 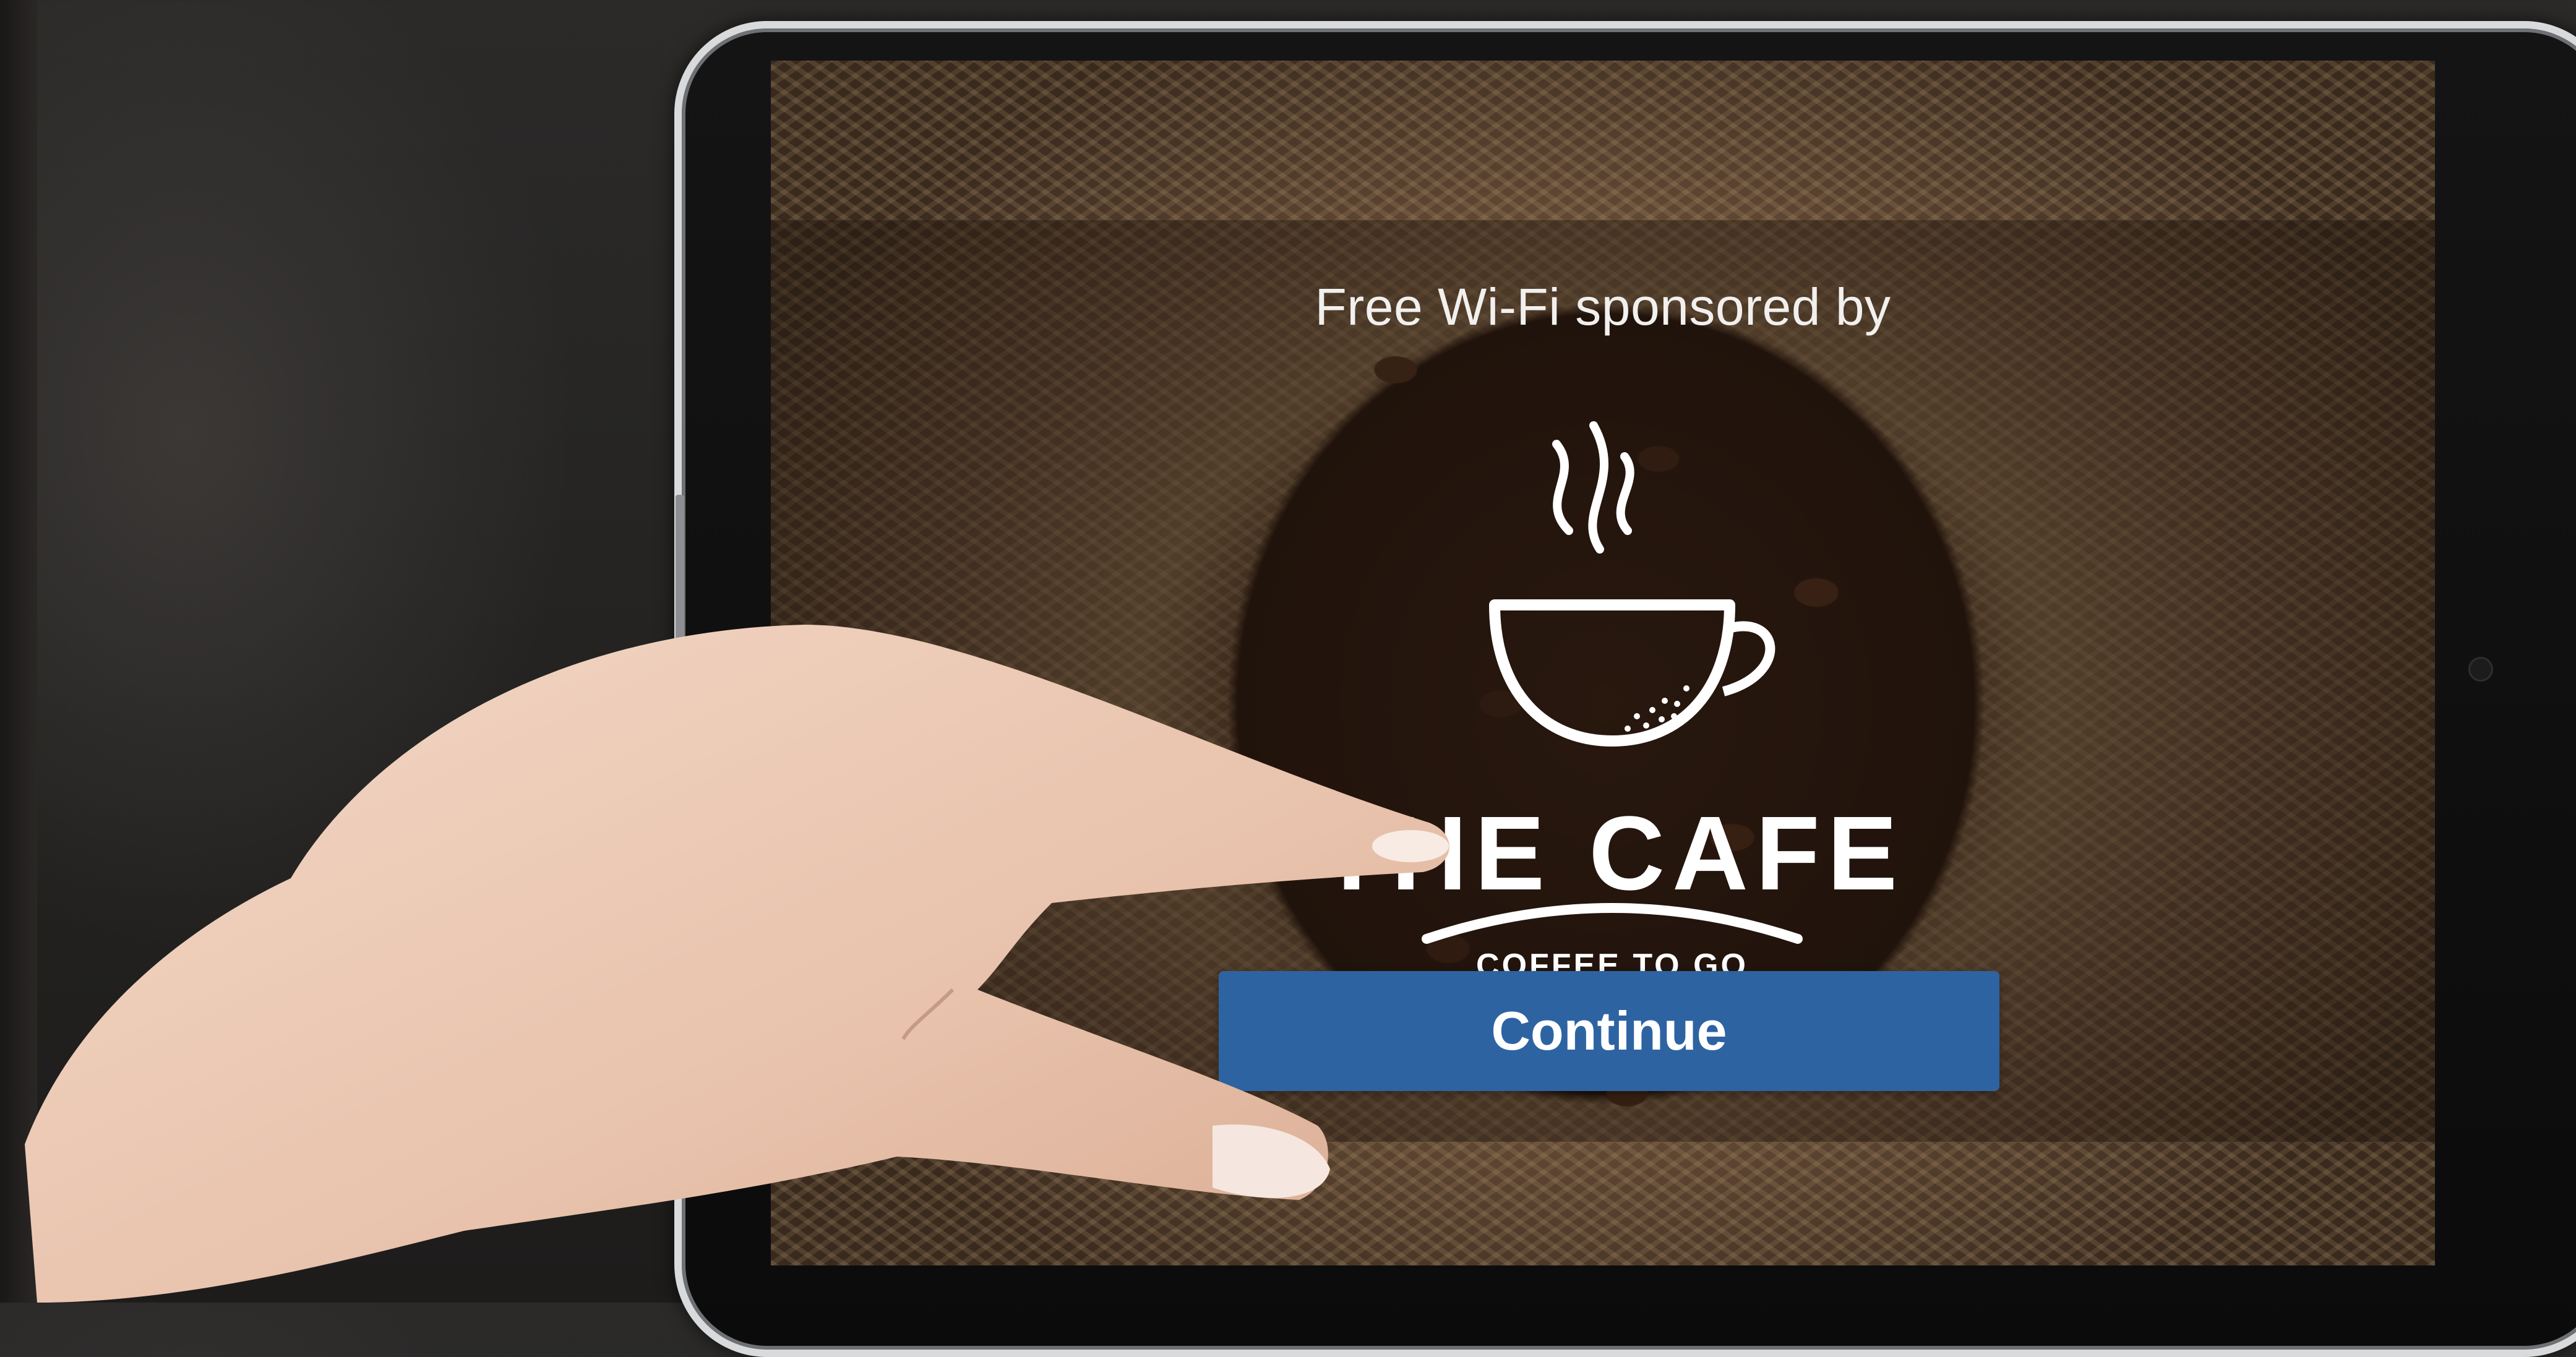 I want to click on background, so click(x=18, y=651).